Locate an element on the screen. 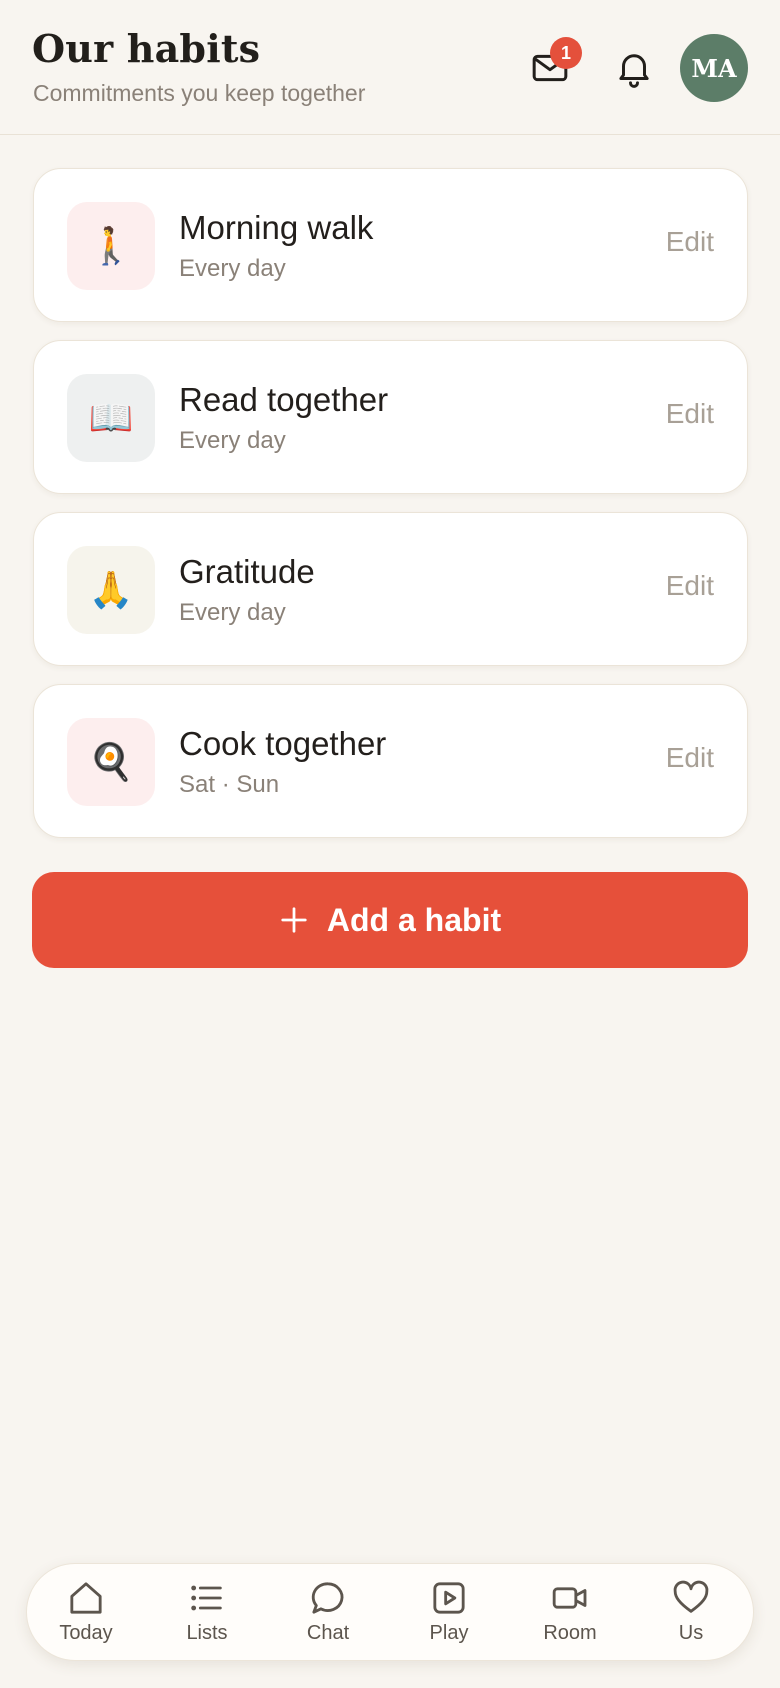 Image resolution: width=780 pixels, height=1688 pixels. home-icon is located at coordinates (86, 1598).